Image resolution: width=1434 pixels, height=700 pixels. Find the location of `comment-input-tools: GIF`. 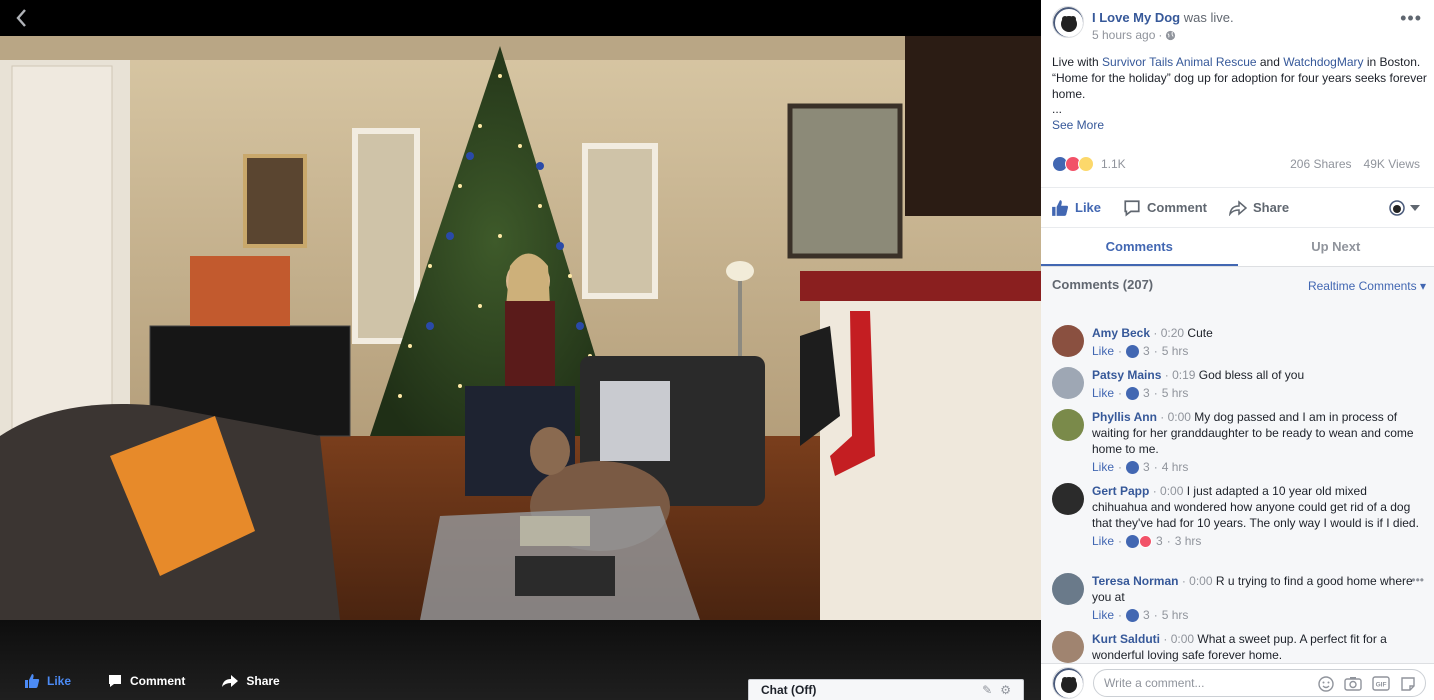

comment-input-tools: GIF is located at coordinates (1367, 684).